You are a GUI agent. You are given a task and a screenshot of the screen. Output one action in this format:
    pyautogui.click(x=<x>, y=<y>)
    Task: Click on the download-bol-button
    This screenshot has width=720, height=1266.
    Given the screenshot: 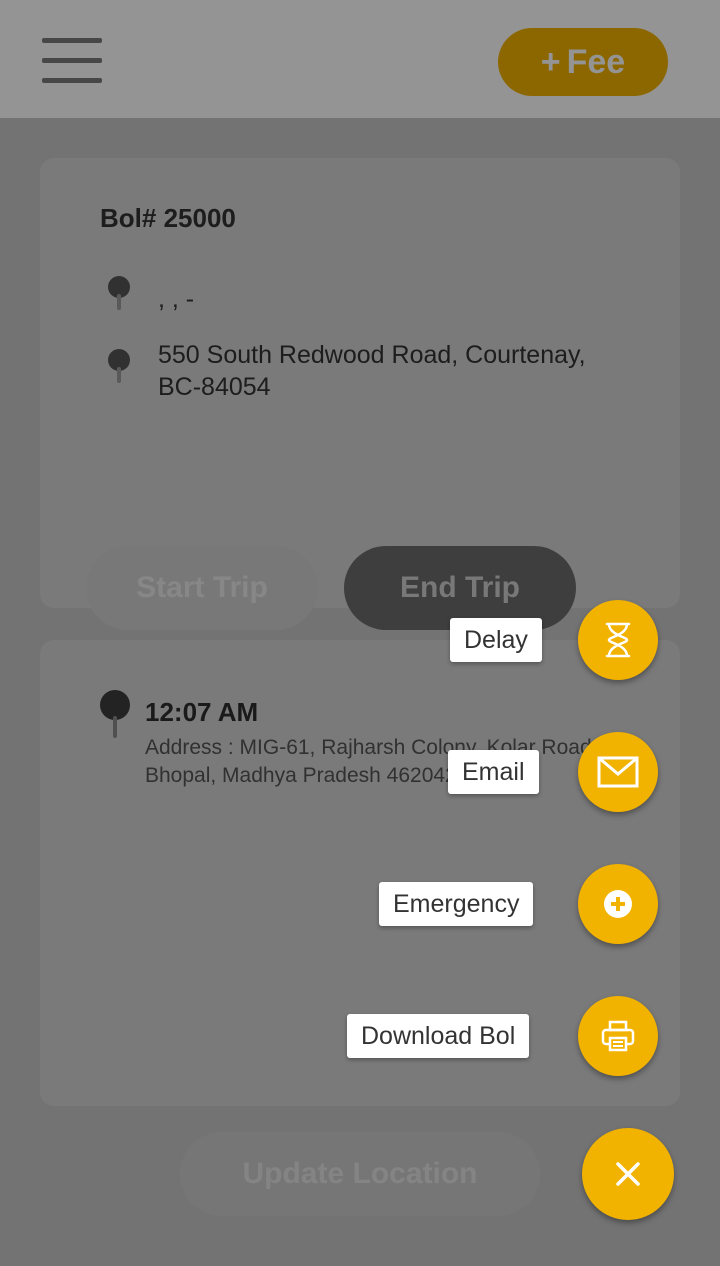 What is the action you would take?
    pyautogui.click(x=618, y=1036)
    